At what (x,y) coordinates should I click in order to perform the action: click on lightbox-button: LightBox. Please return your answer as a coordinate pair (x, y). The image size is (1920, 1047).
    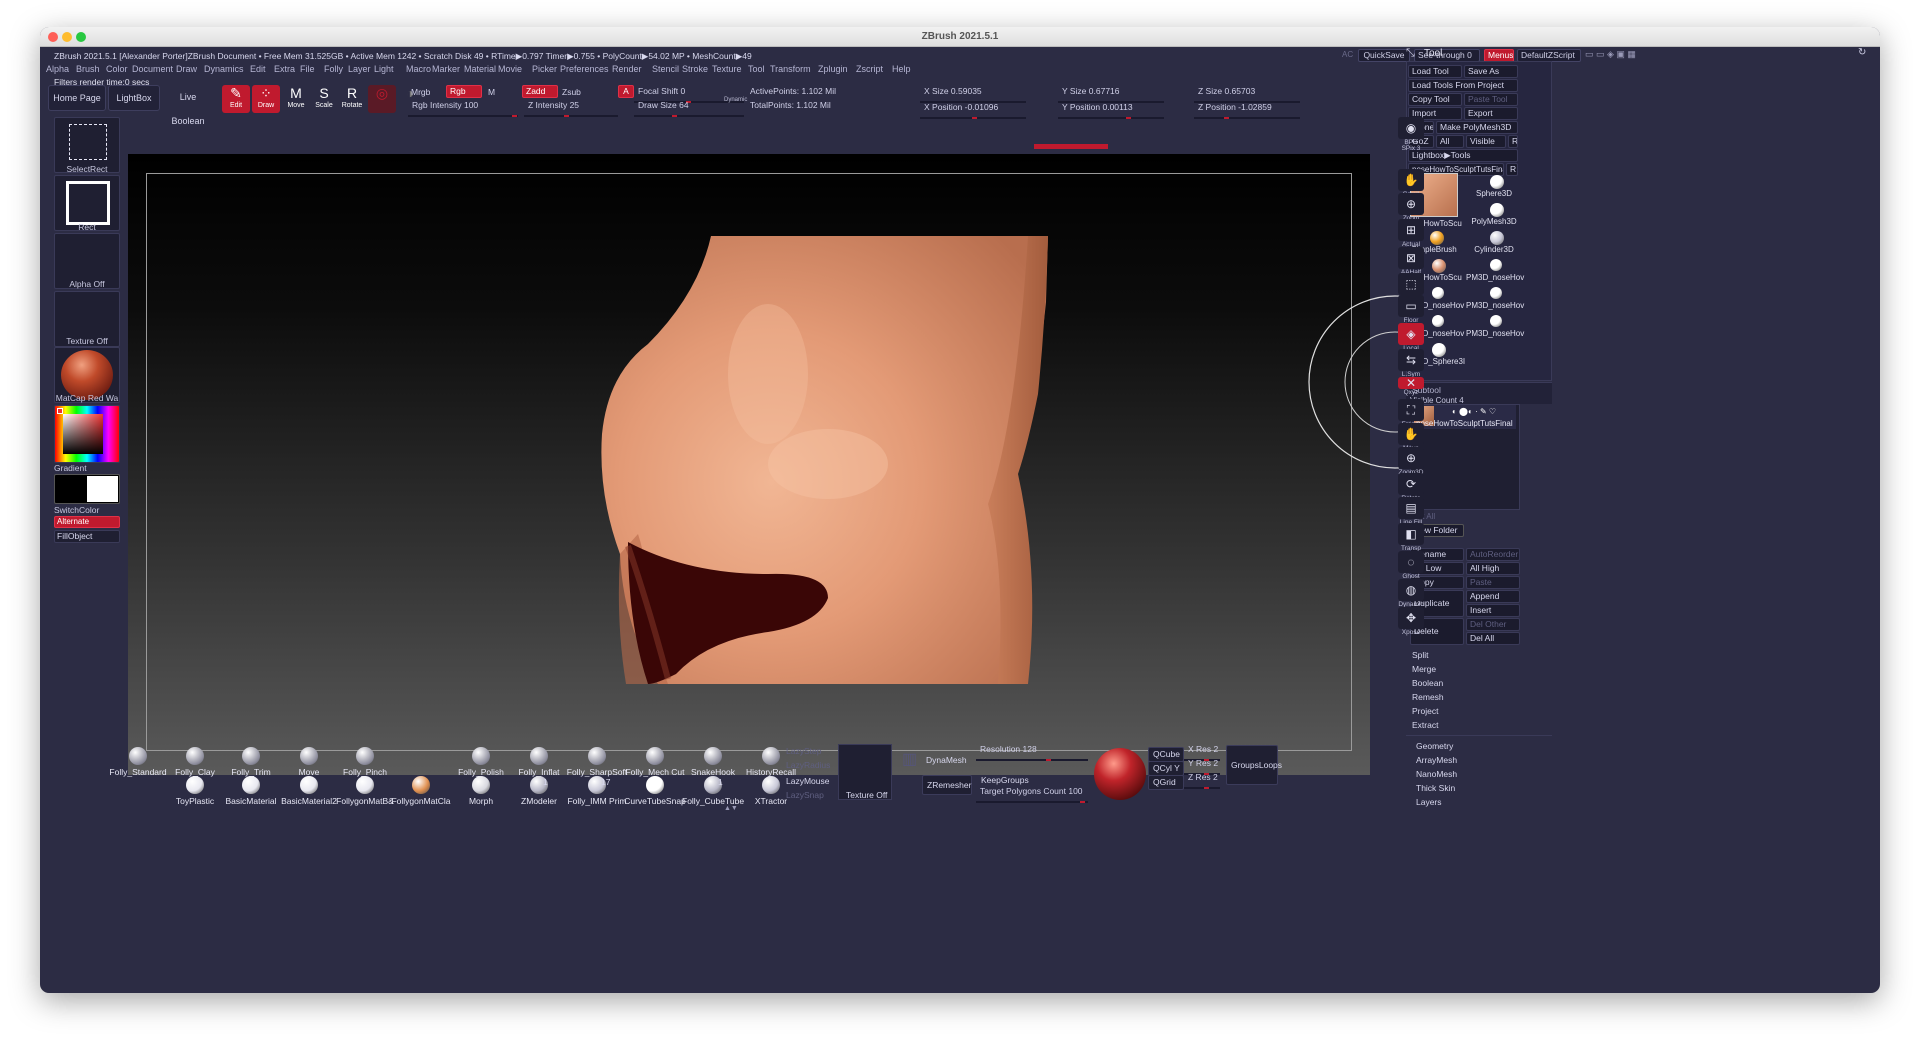
    Looking at the image, I should click on (134, 98).